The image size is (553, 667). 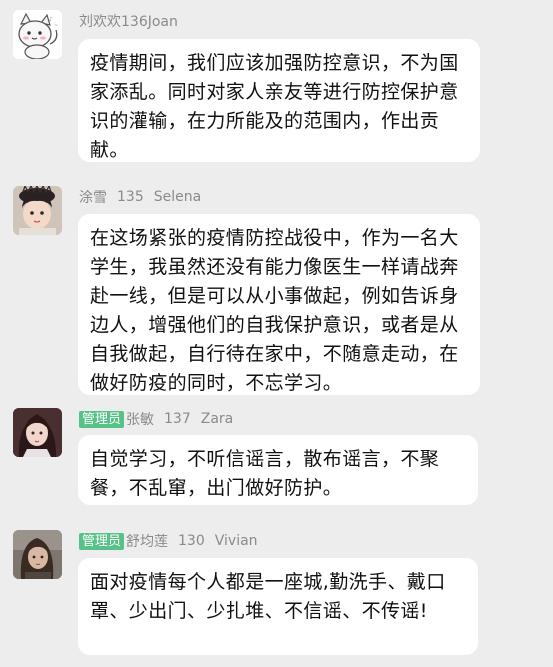 I want to click on message-bubble: 面对疫情每个人都是一座城,勤洗手、戴口罩、少出门、少扎堆、不信谣、不传谣!, so click(x=278, y=606).